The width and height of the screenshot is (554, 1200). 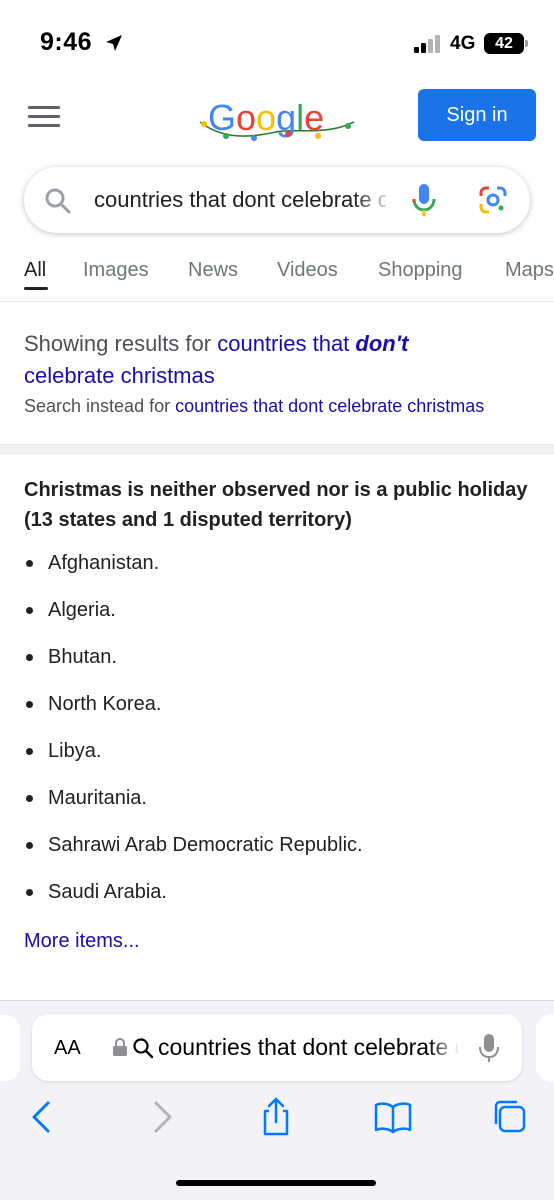 I want to click on search-instead-link: countries that dont celebrate christmas, so click(x=329, y=406).